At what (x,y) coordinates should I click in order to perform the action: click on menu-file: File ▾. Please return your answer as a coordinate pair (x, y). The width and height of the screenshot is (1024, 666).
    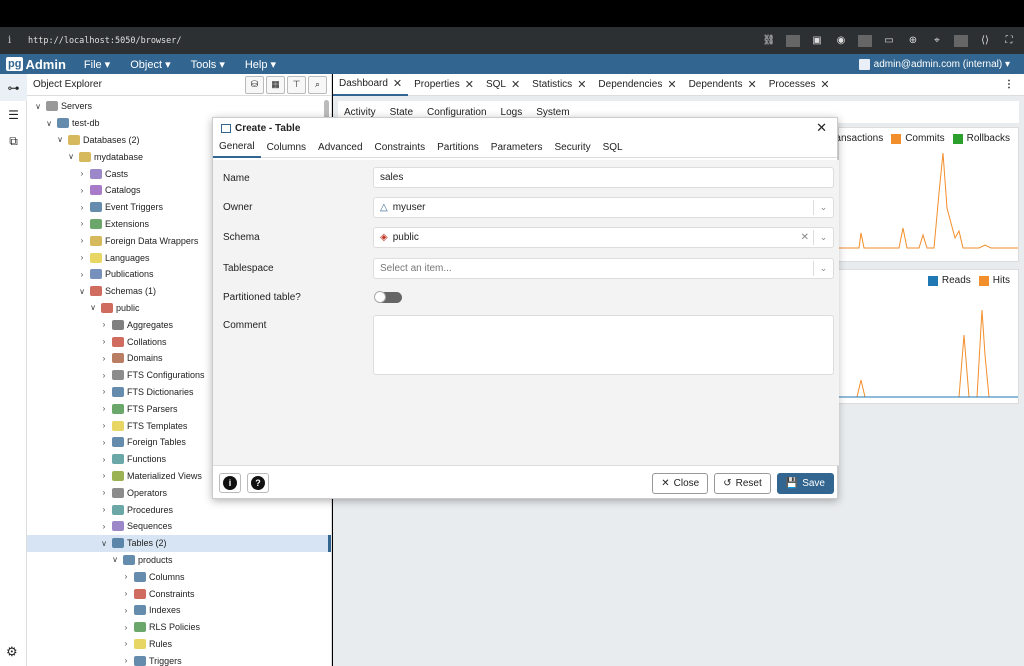
    Looking at the image, I should click on (97, 64).